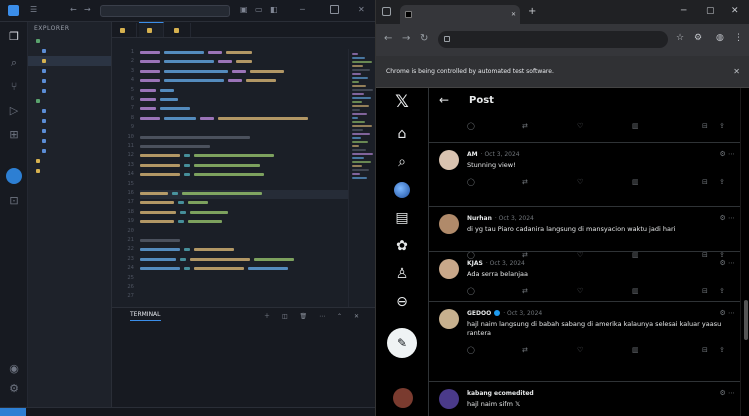 The image size is (749, 416). Describe the element at coordinates (322, 316) in the screenshot. I see `more-icon: ⋯` at that location.